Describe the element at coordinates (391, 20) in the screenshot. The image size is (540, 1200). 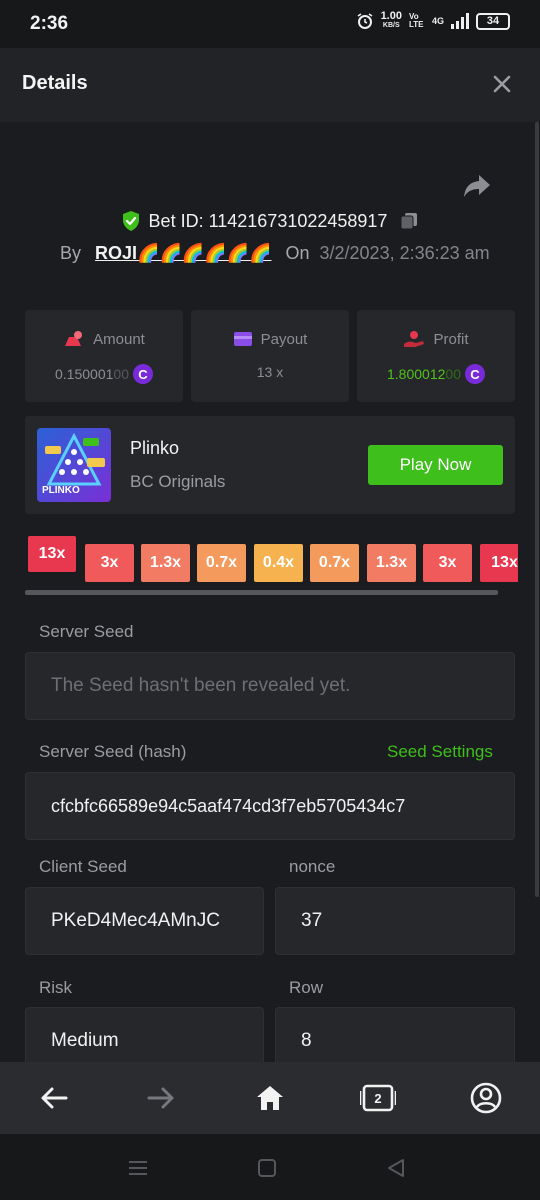
I see `network-speed: 1.00 KB/S` at that location.